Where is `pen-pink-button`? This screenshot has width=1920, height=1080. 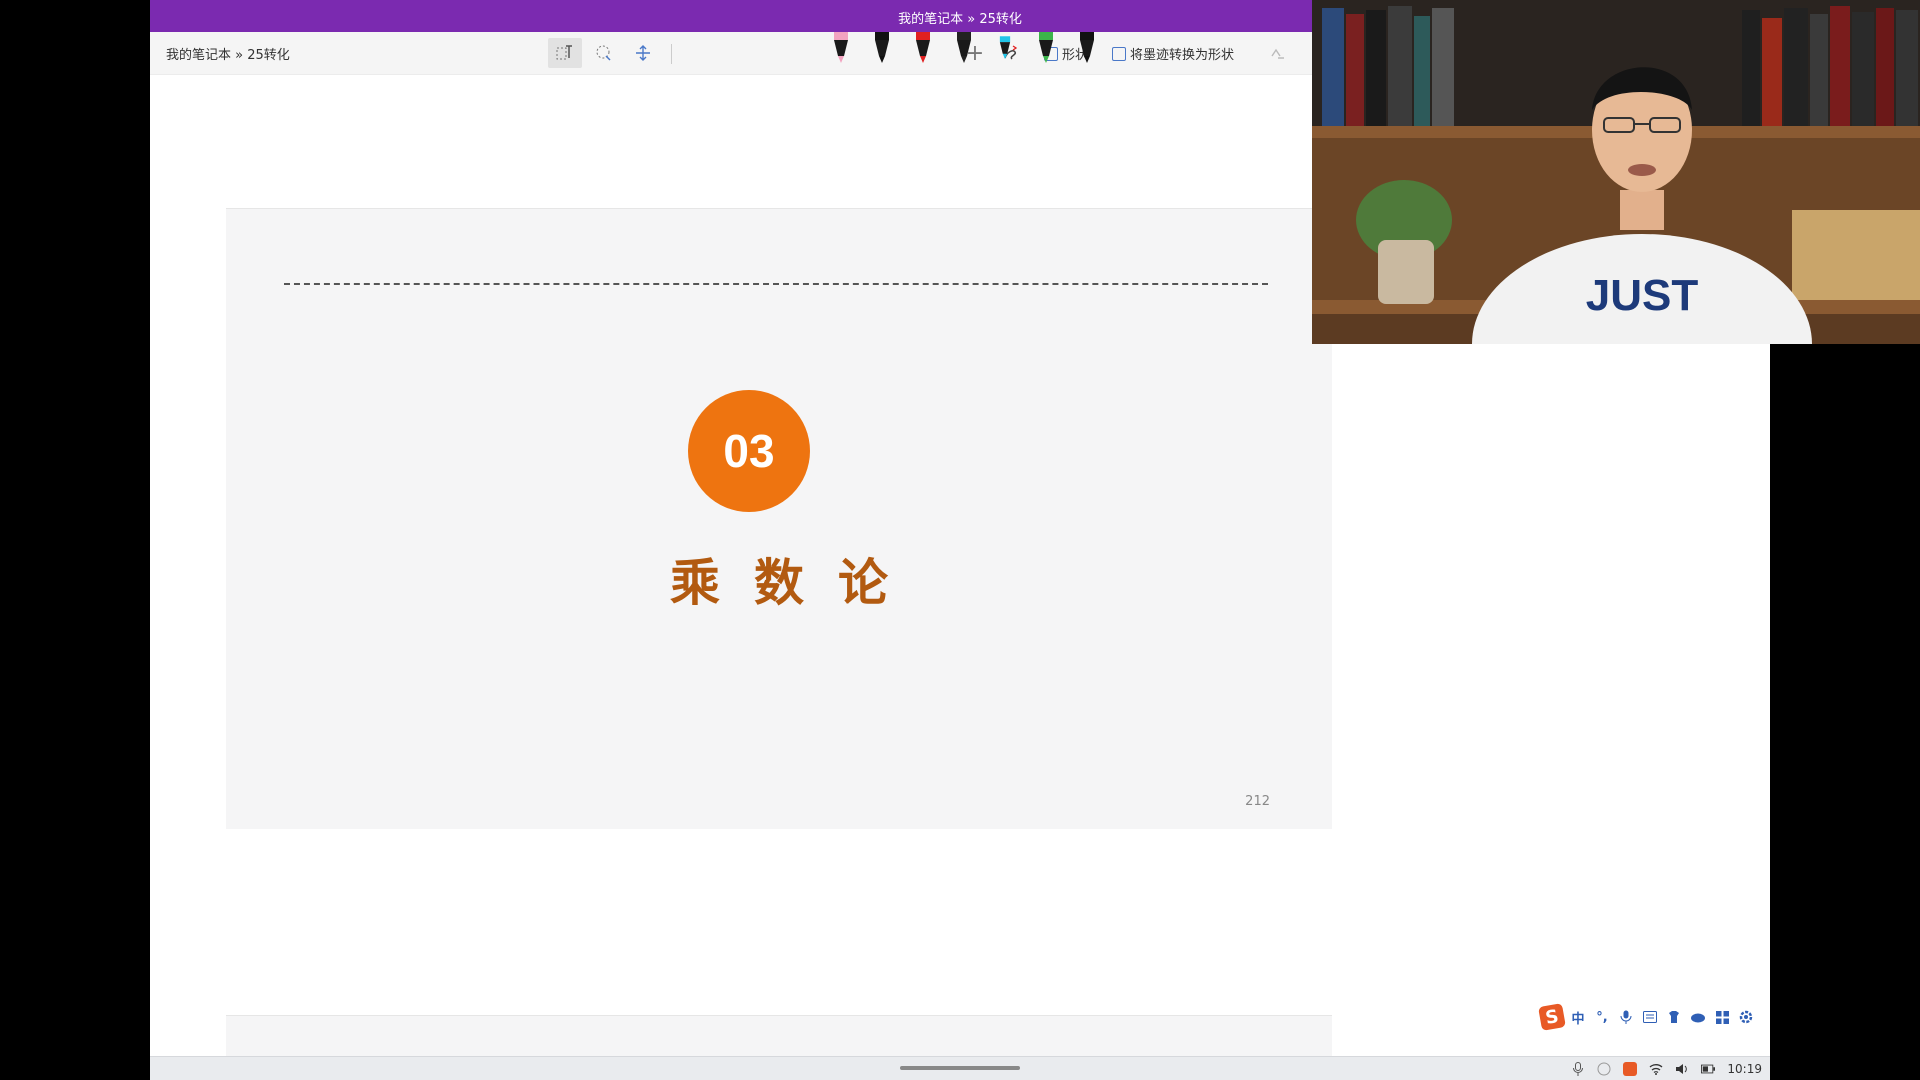
pen-pink-button is located at coordinates (841, 50).